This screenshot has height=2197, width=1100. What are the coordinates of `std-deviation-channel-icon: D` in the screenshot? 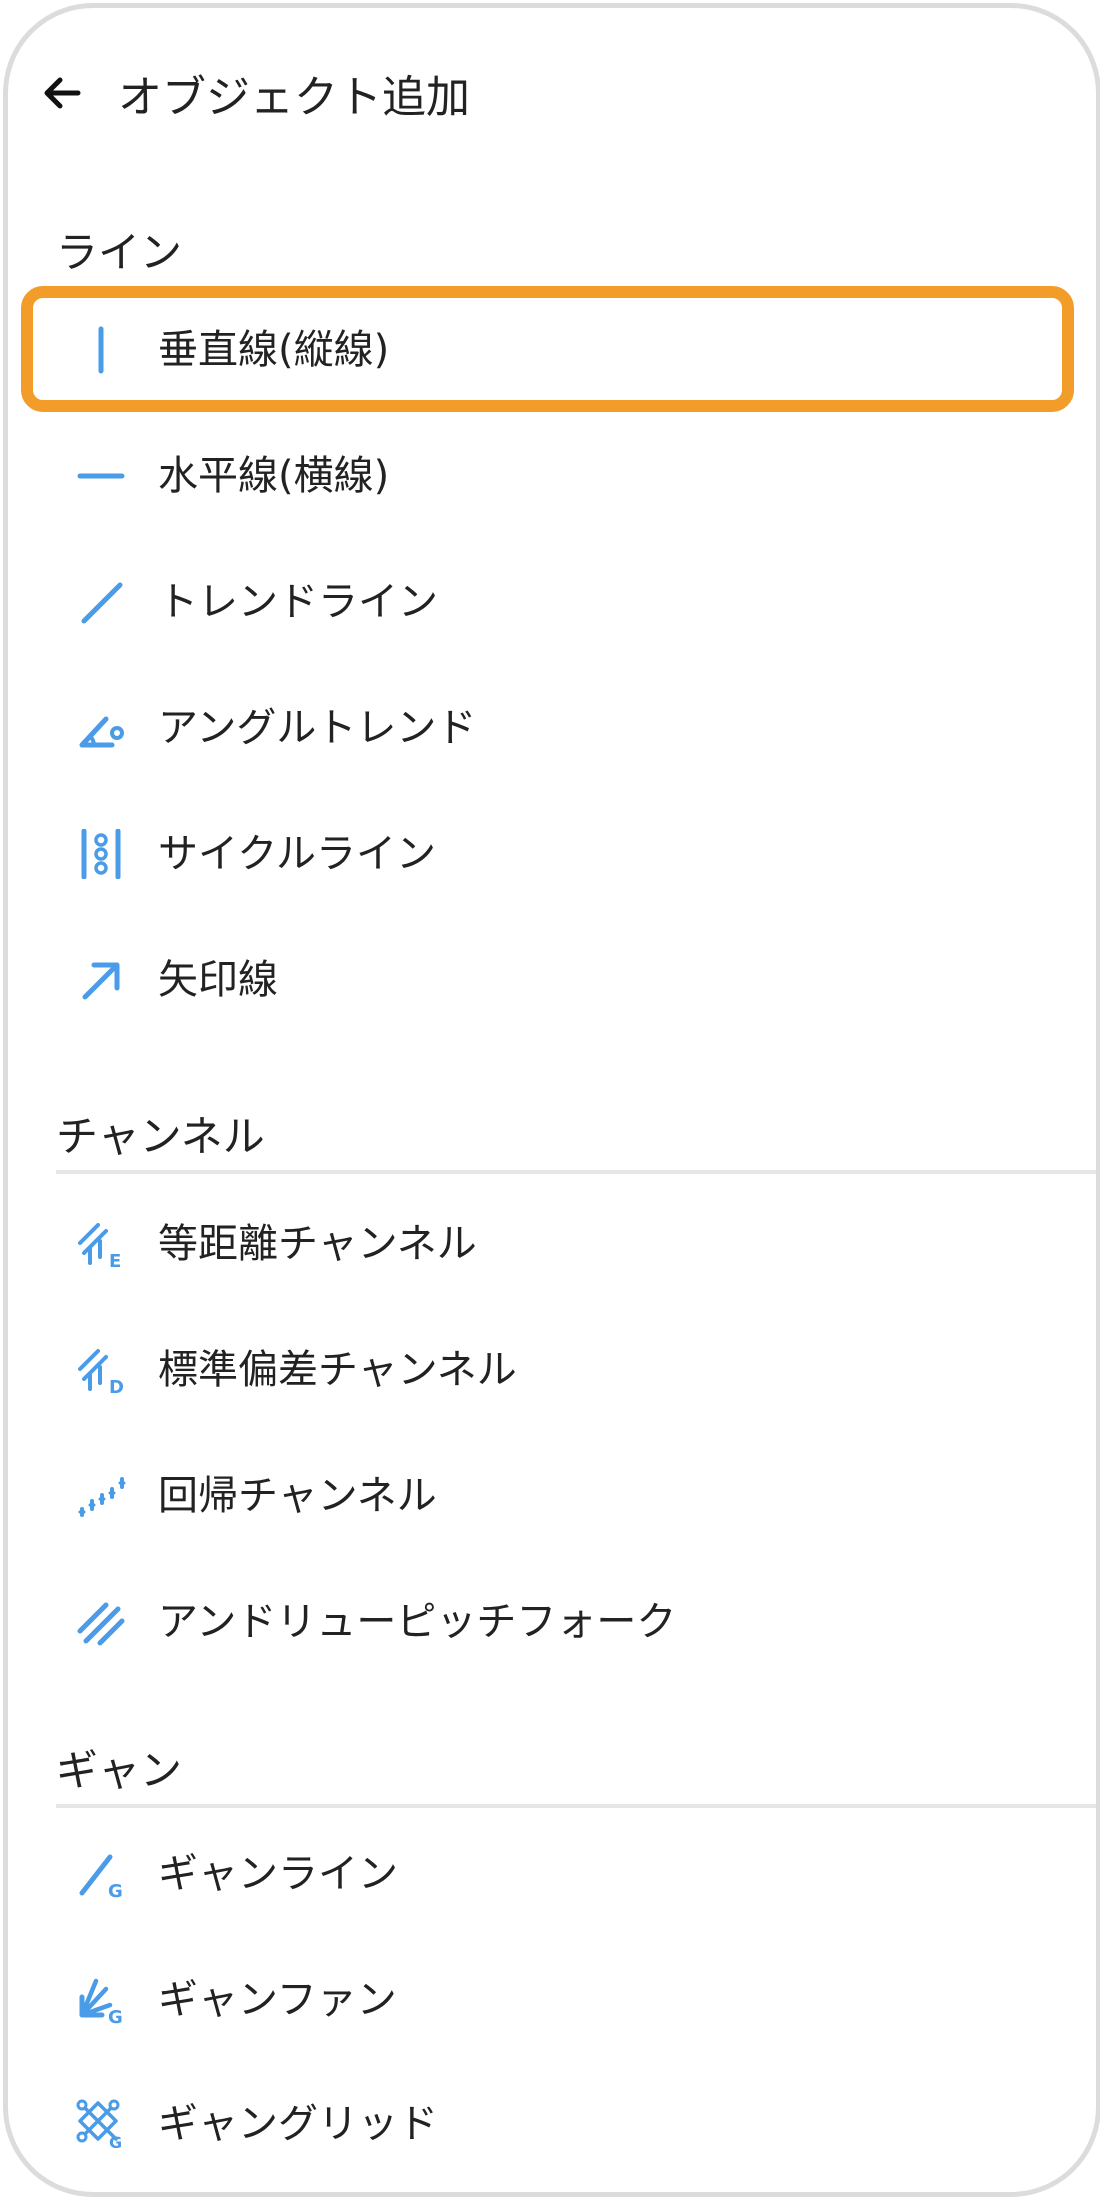 It's located at (101, 1370).